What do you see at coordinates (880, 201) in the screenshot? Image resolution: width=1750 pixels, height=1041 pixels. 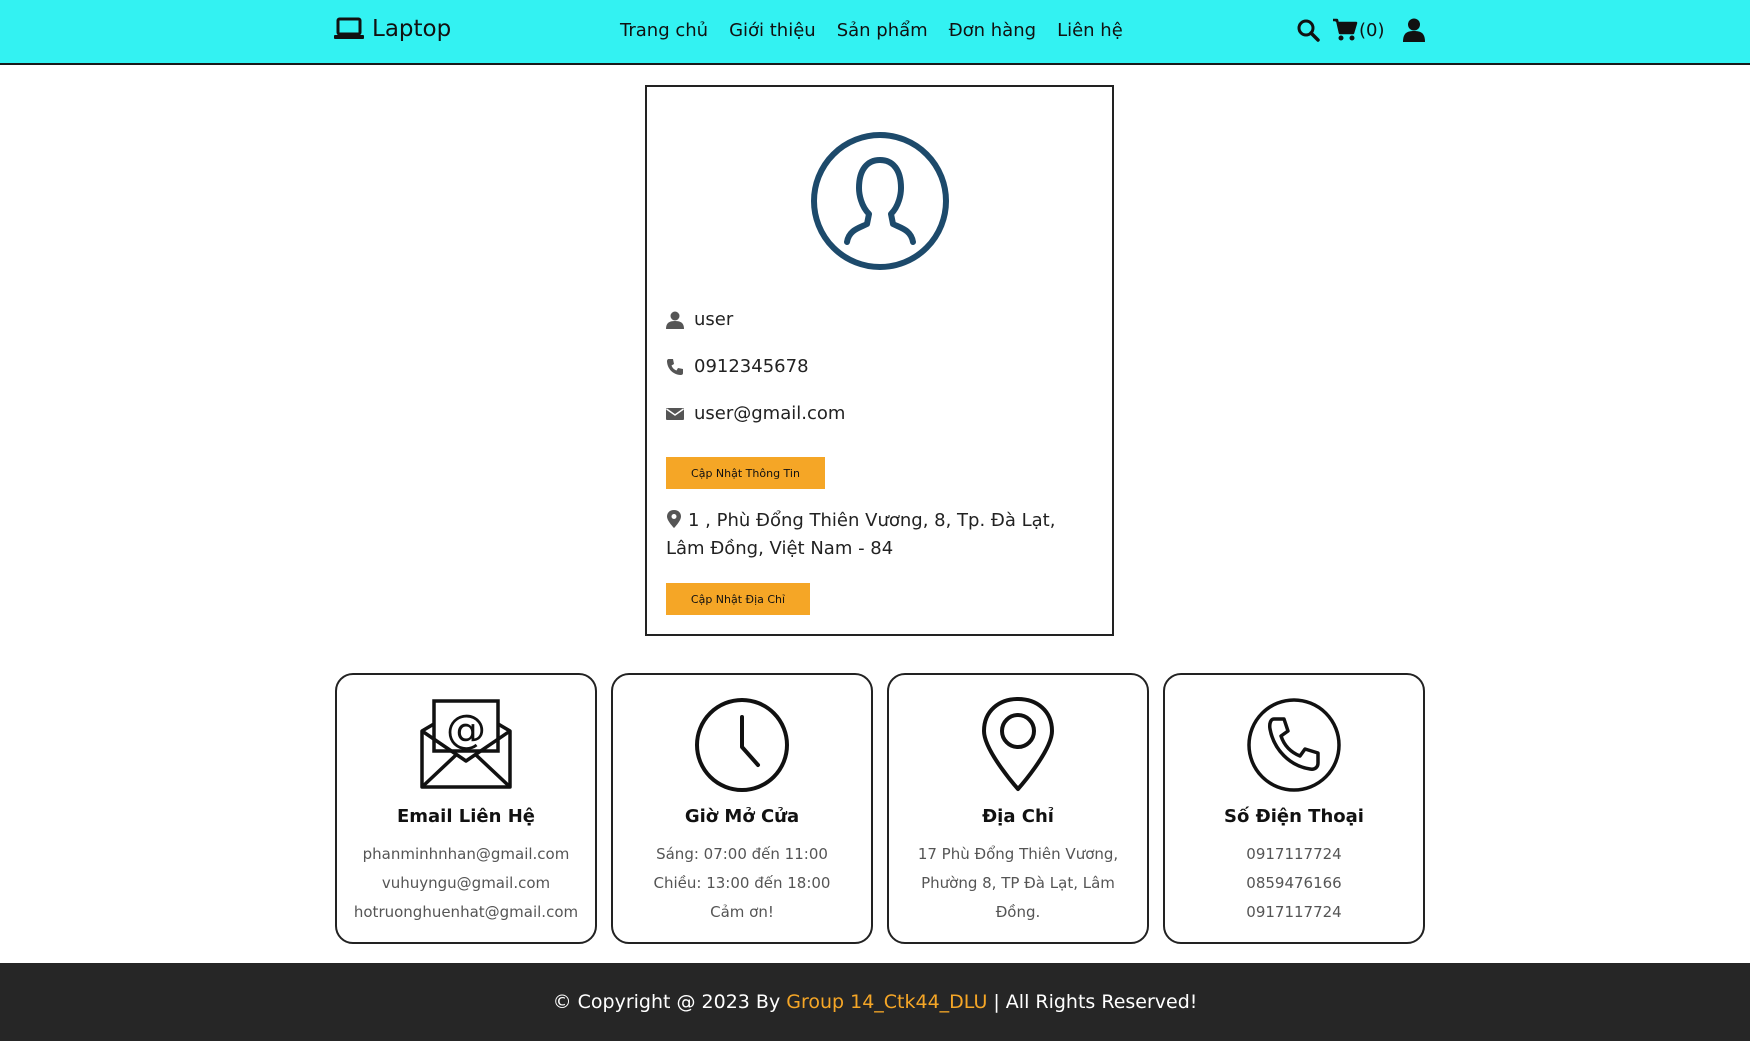 I see `avatar-icon` at bounding box center [880, 201].